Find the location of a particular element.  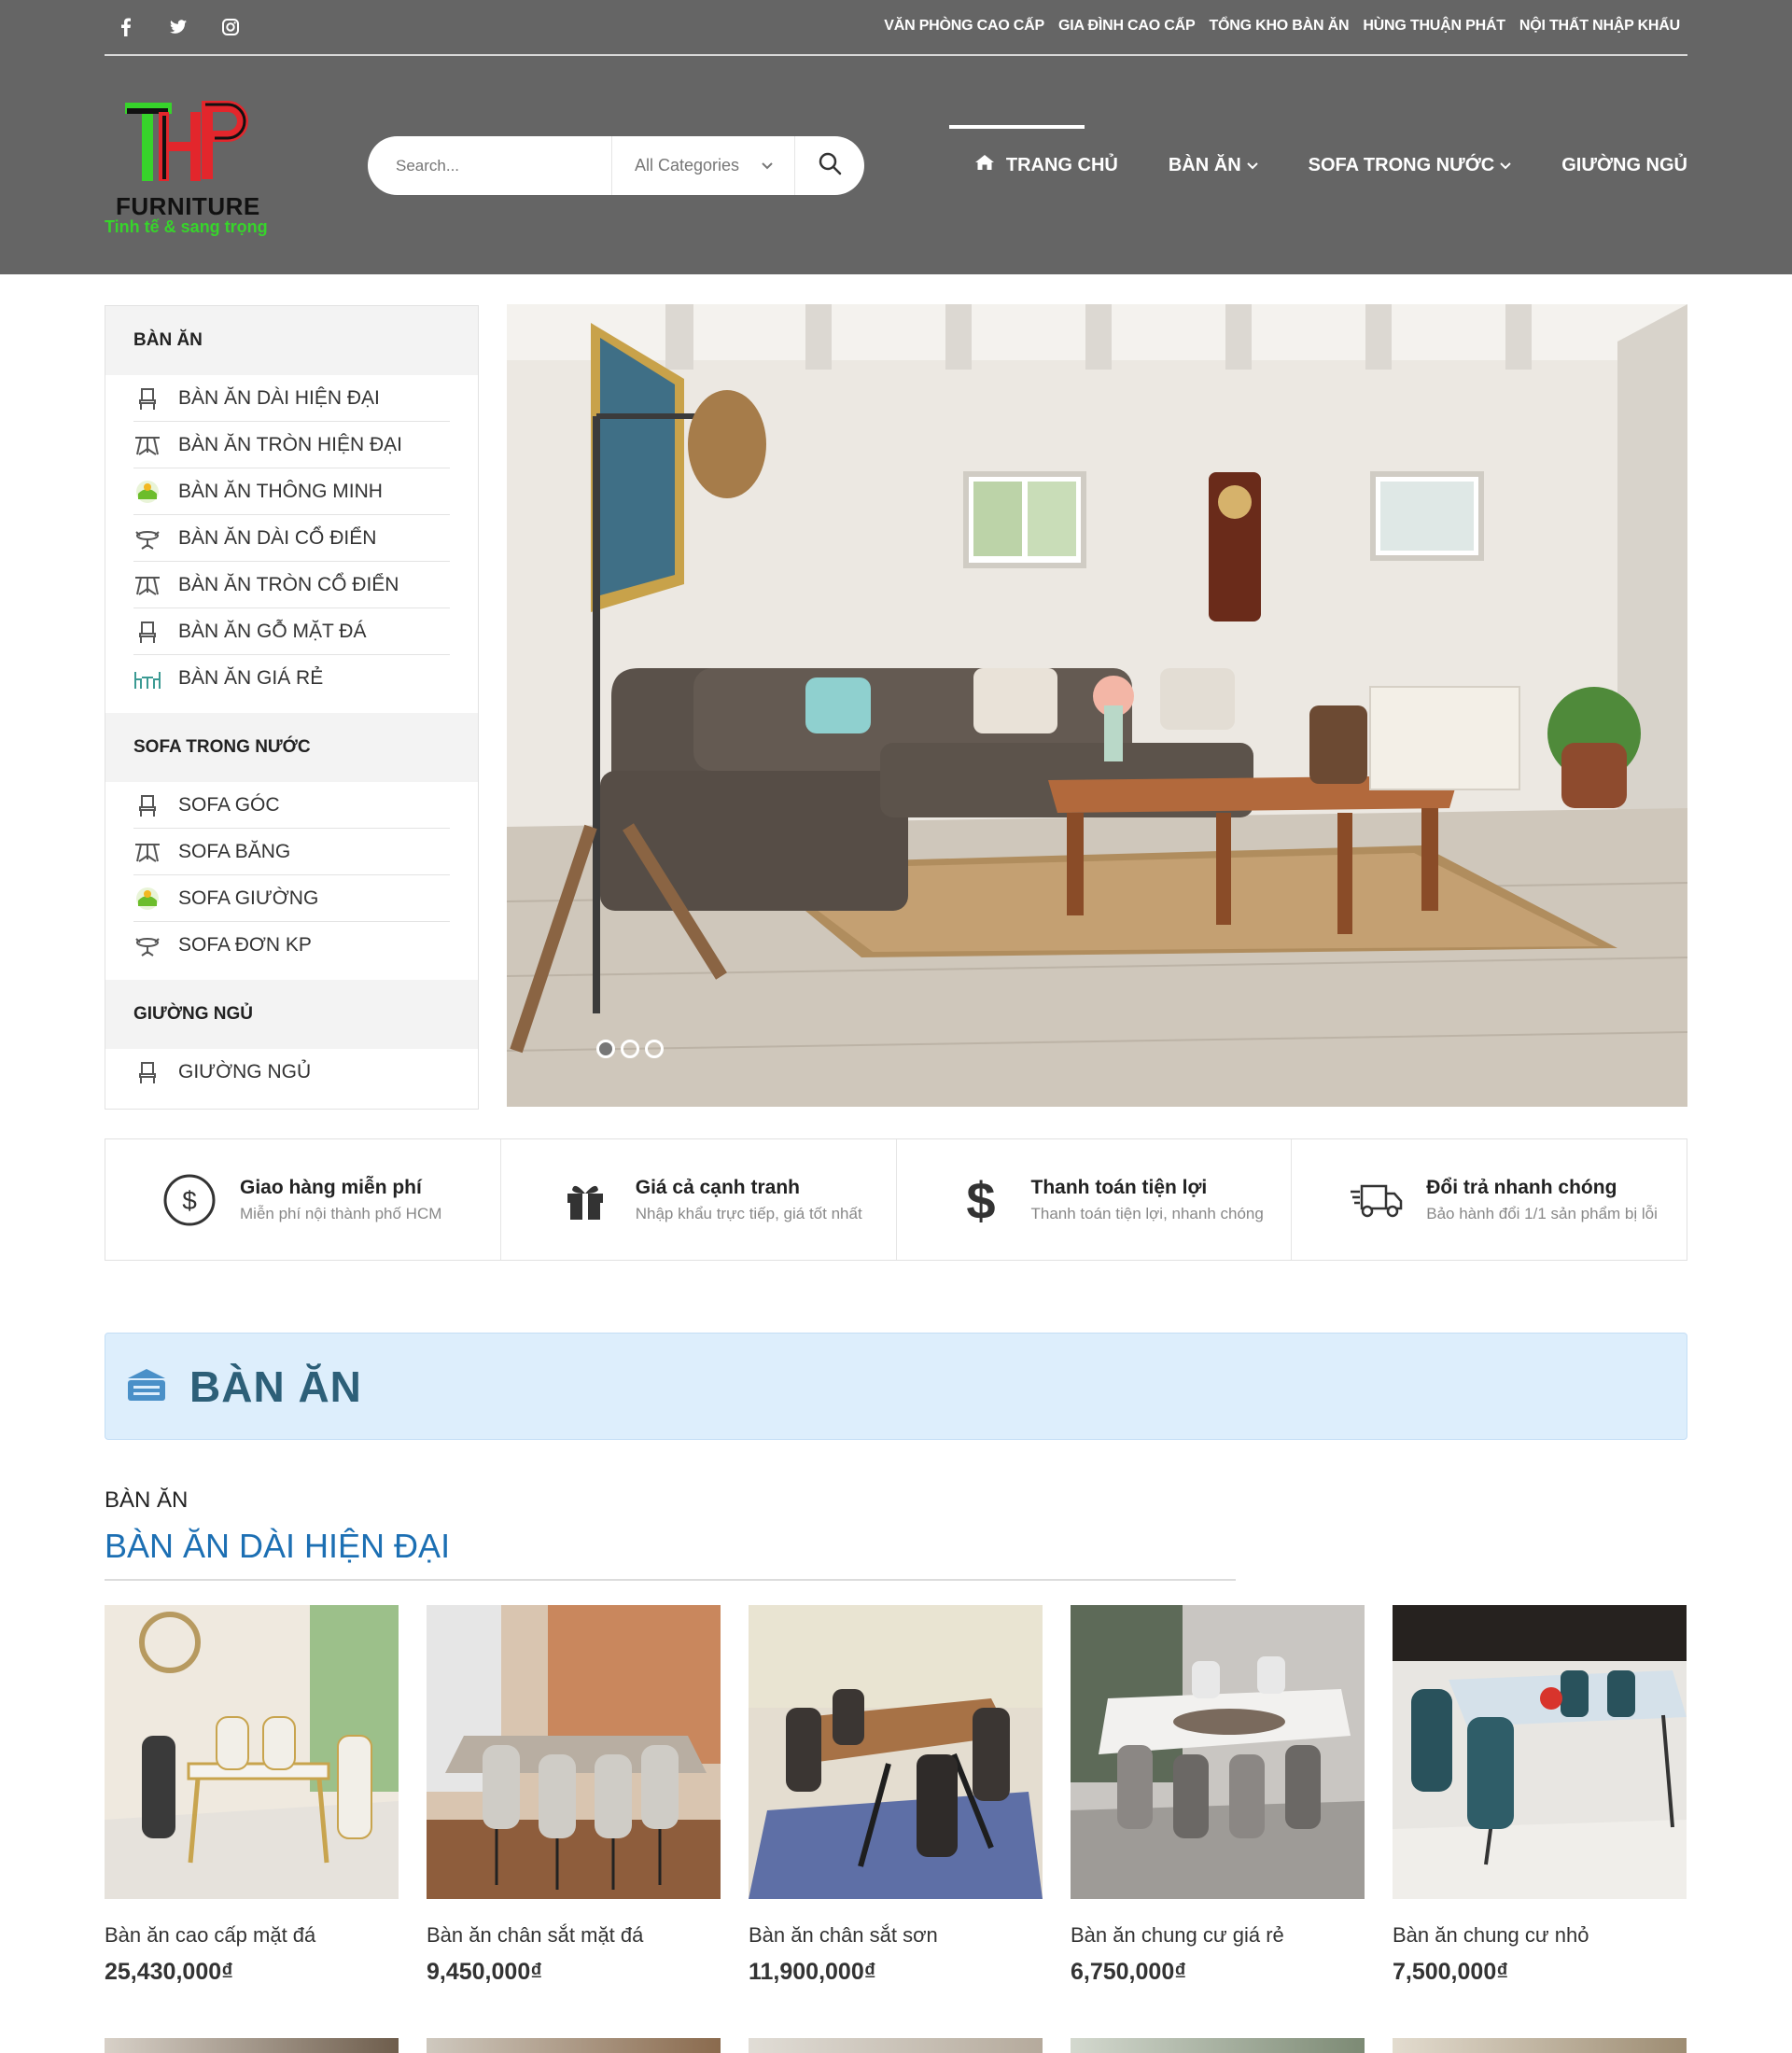

sidebar-item-ban-an-thong-minh: BÀN ĂN THÔNG MINH is located at coordinates (291, 491).